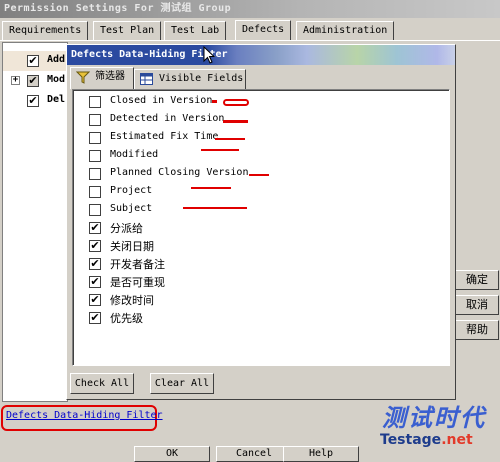  Describe the element at coordinates (254, 318) in the screenshot. I see `list-item: ✔ 优先级` at that location.